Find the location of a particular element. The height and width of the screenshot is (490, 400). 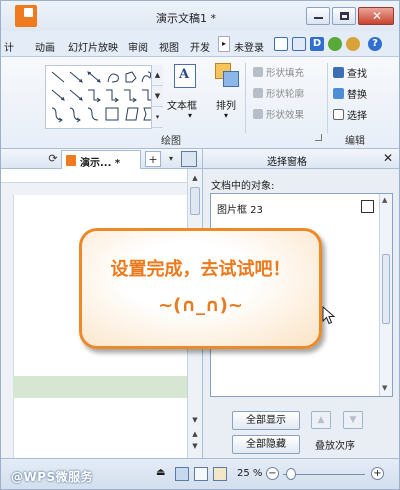

list-scroll-down-icon: ▼ is located at coordinates (384, 388).